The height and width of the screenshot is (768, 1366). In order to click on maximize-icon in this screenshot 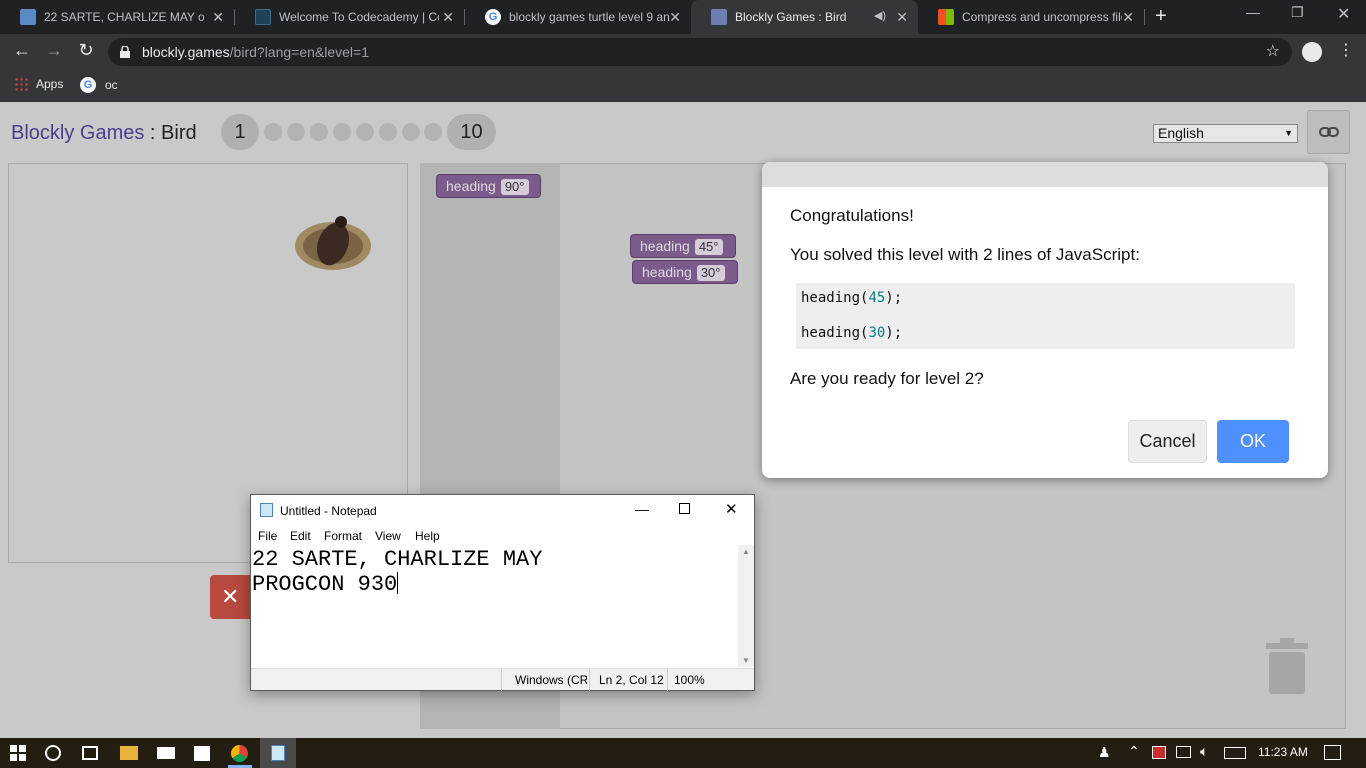, I will do `click(684, 508)`.